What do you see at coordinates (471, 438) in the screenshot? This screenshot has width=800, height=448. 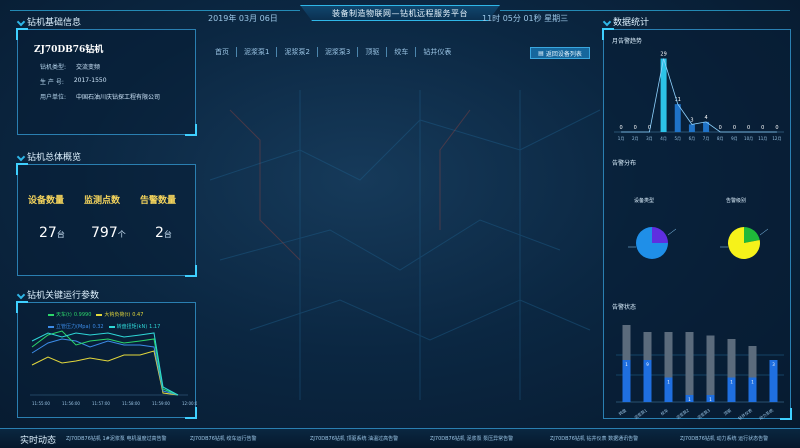 I see `ticker-message: ZJ70DB76钻机 泥浆泵 泵压异常告警` at bounding box center [471, 438].